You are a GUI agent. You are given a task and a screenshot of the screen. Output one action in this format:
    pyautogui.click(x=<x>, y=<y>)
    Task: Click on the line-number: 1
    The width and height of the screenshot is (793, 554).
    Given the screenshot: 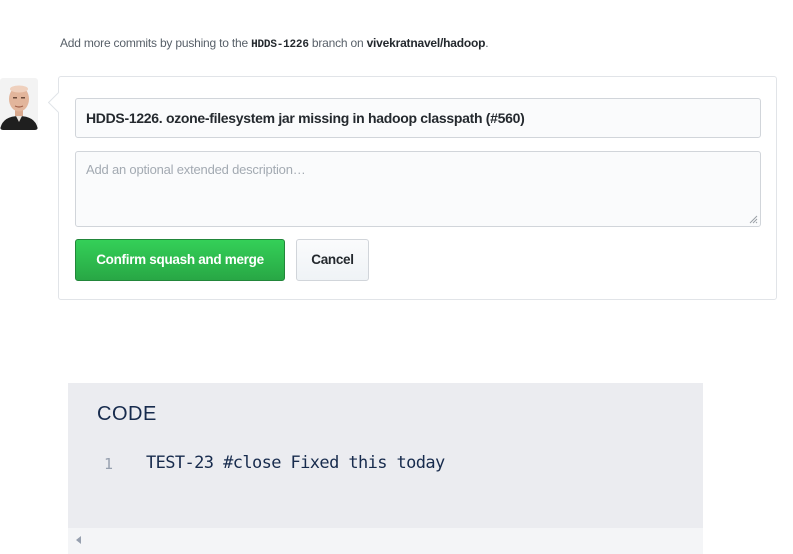 What is the action you would take?
    pyautogui.click(x=109, y=464)
    